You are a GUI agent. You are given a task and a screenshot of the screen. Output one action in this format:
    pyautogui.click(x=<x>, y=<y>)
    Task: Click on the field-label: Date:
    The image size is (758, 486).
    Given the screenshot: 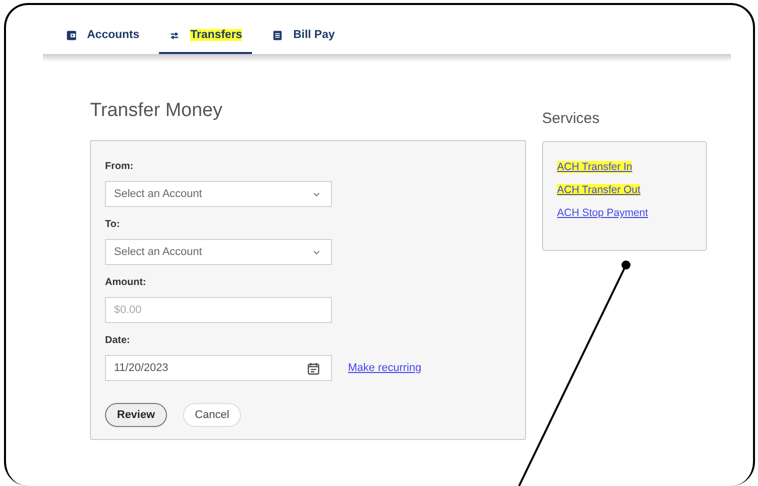 What is the action you would take?
    pyautogui.click(x=118, y=340)
    